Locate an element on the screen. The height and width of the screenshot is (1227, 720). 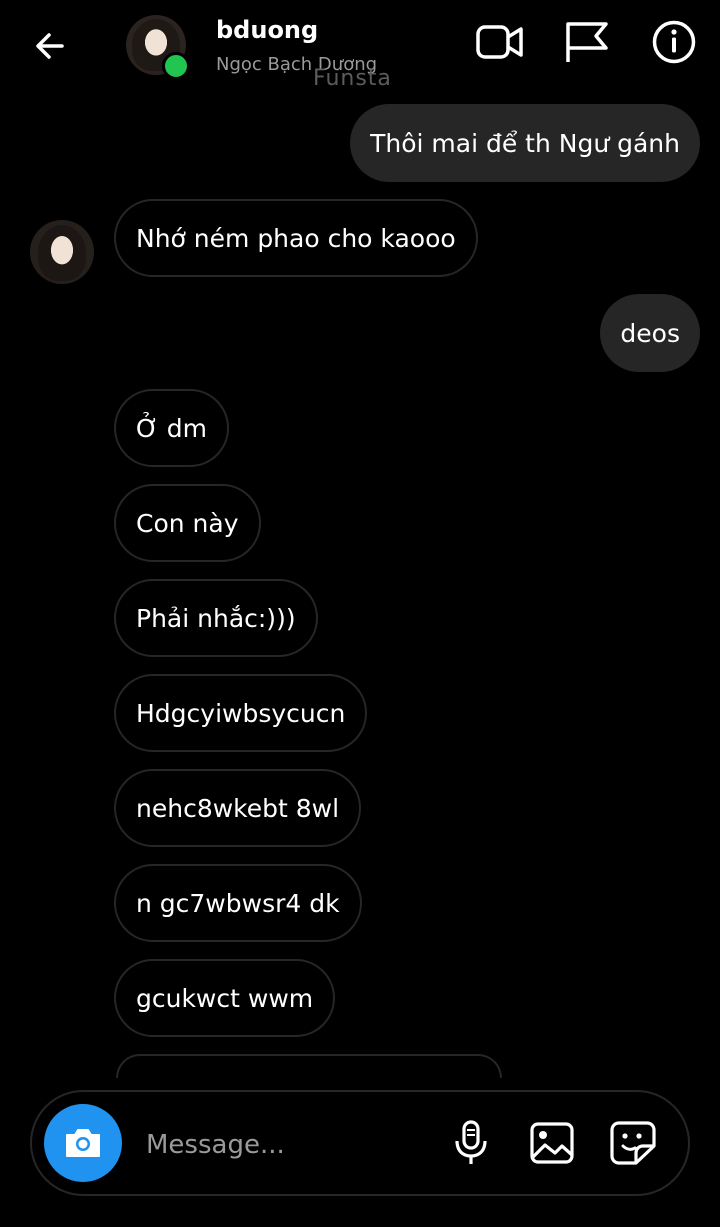
info-button is located at coordinates (674, 42).